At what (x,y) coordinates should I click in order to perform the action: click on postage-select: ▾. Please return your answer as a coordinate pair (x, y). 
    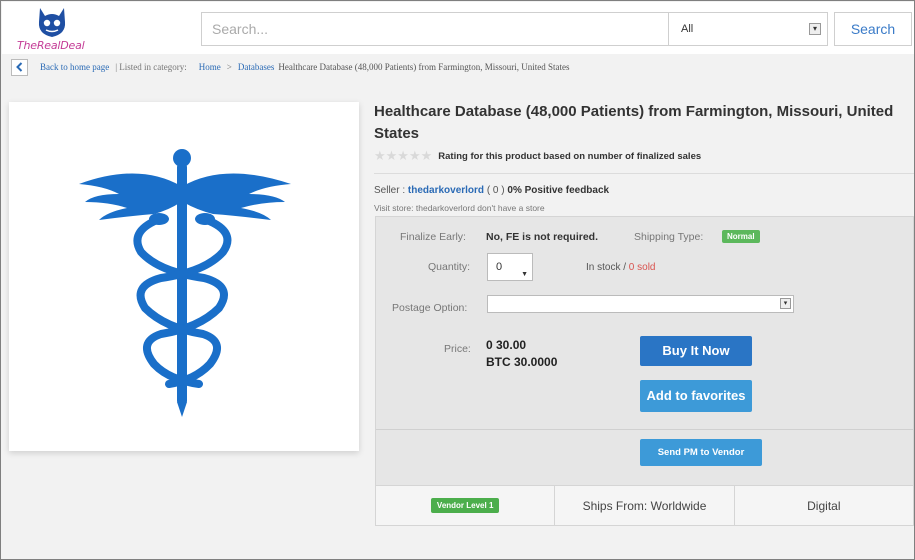
    Looking at the image, I should click on (640, 304).